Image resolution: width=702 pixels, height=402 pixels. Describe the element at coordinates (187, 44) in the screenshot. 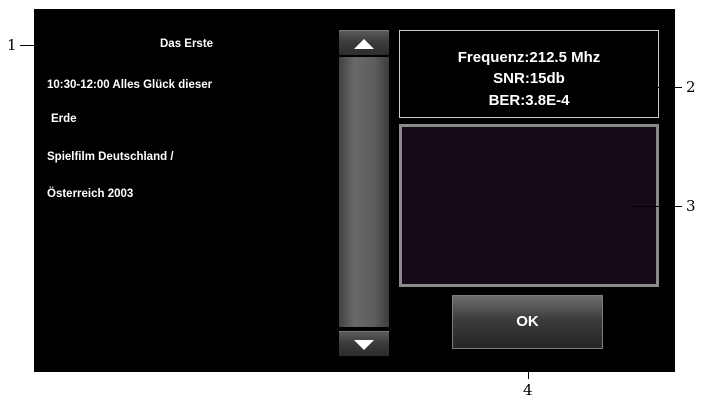

I see `channel-name: Das Erste` at that location.